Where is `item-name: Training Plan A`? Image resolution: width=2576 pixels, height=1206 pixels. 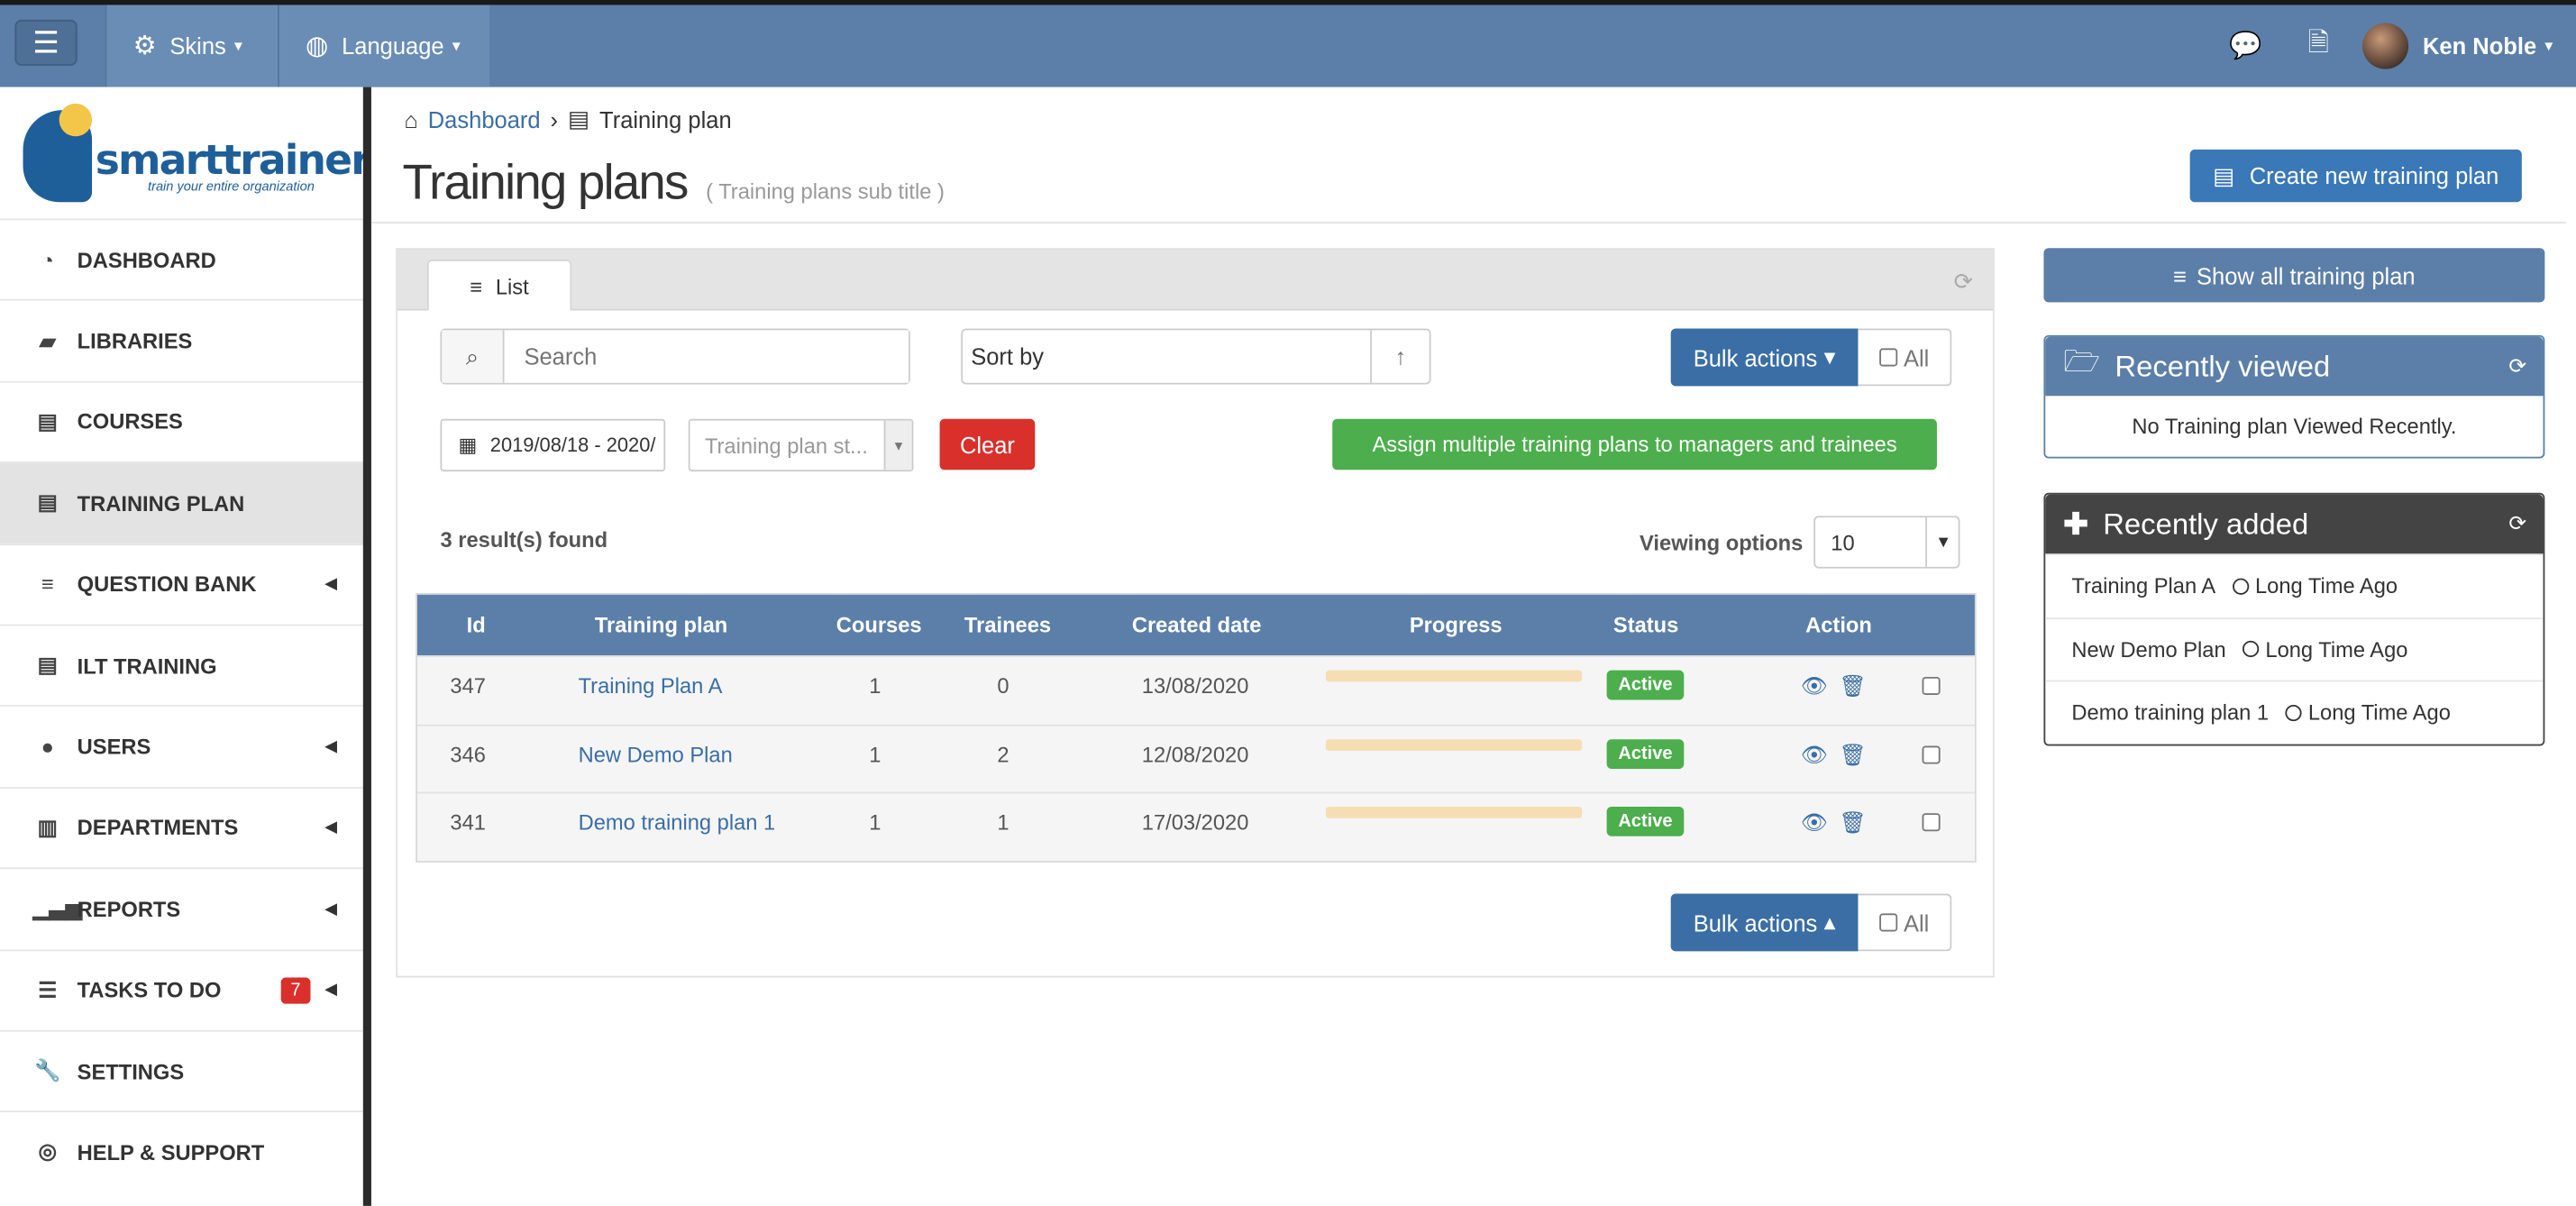
item-name: Training Plan A is located at coordinates (2143, 585).